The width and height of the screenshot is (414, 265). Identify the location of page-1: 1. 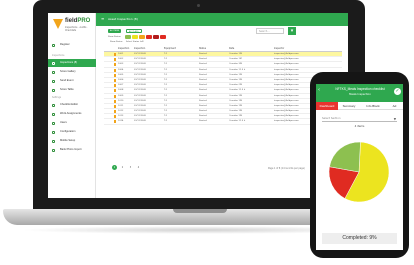
(114, 167).